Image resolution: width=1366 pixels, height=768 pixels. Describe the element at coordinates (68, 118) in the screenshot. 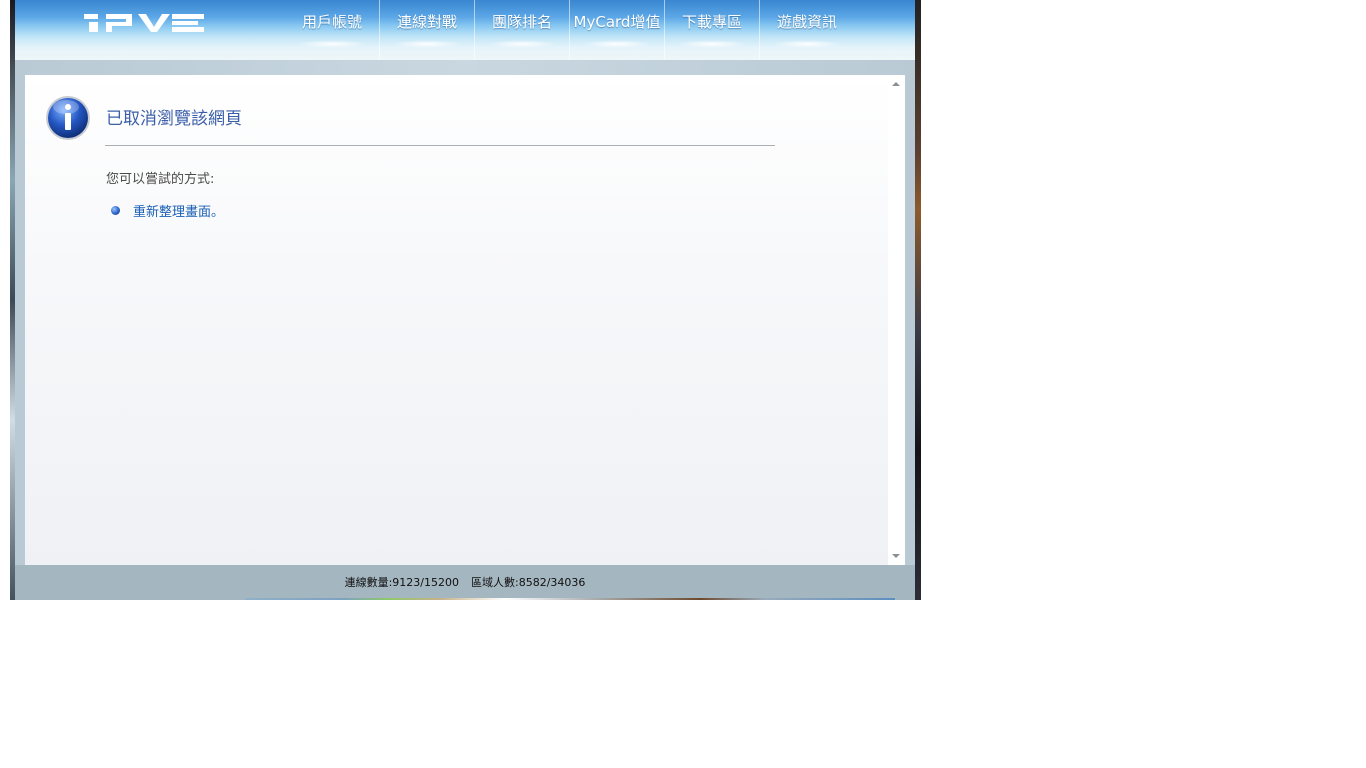

I see `info-icon` at that location.